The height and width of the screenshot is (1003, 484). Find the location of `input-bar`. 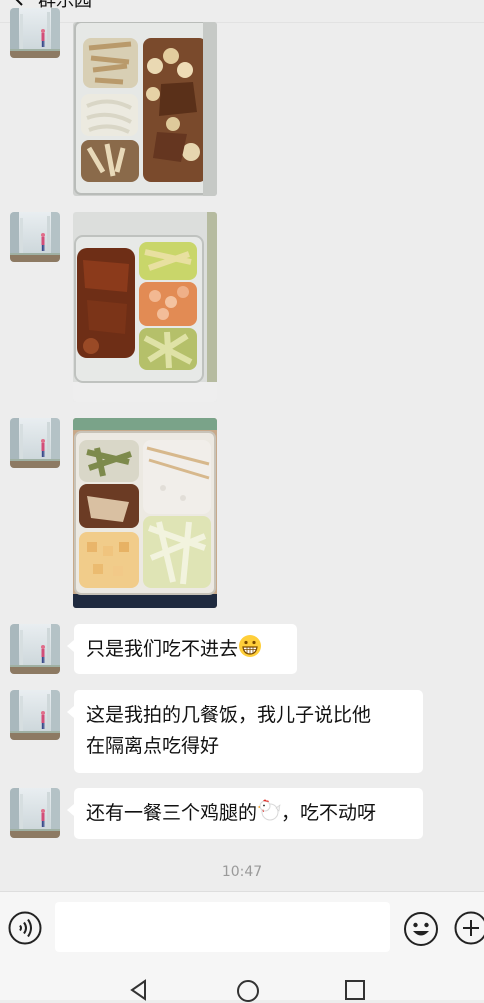

input-bar is located at coordinates (242, 928).